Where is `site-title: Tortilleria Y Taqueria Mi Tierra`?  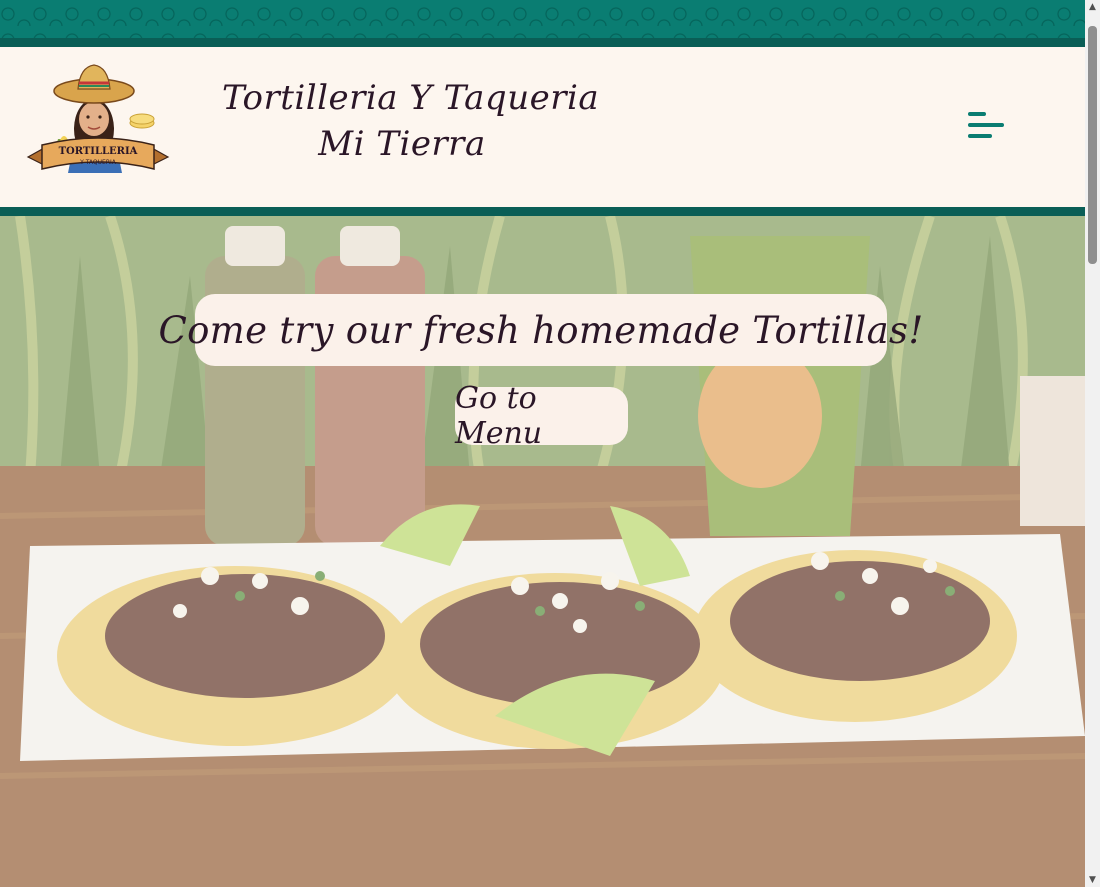
site-title: Tortilleria Y Taqueria Mi Tierra is located at coordinates (411, 121).